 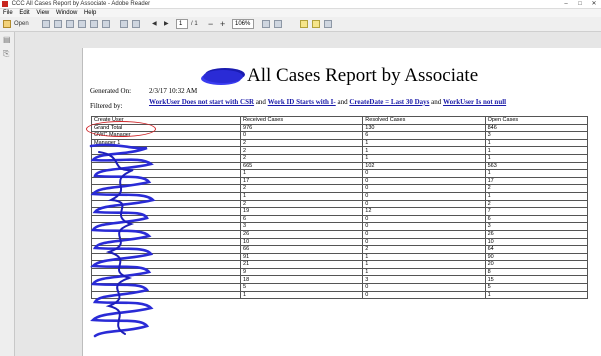 I want to click on table-row: 26 0 26, so click(x=339, y=234).